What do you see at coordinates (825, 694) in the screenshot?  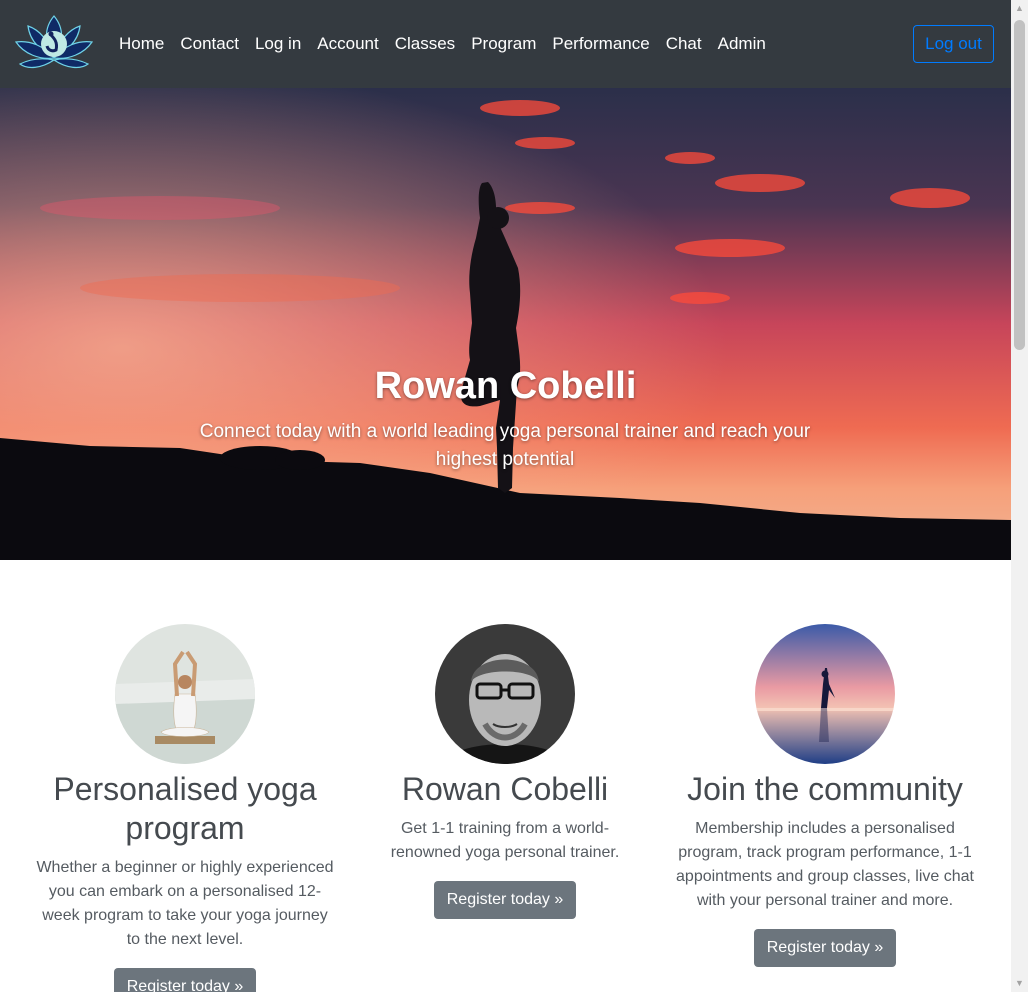 I see `beach-yoga-image` at bounding box center [825, 694].